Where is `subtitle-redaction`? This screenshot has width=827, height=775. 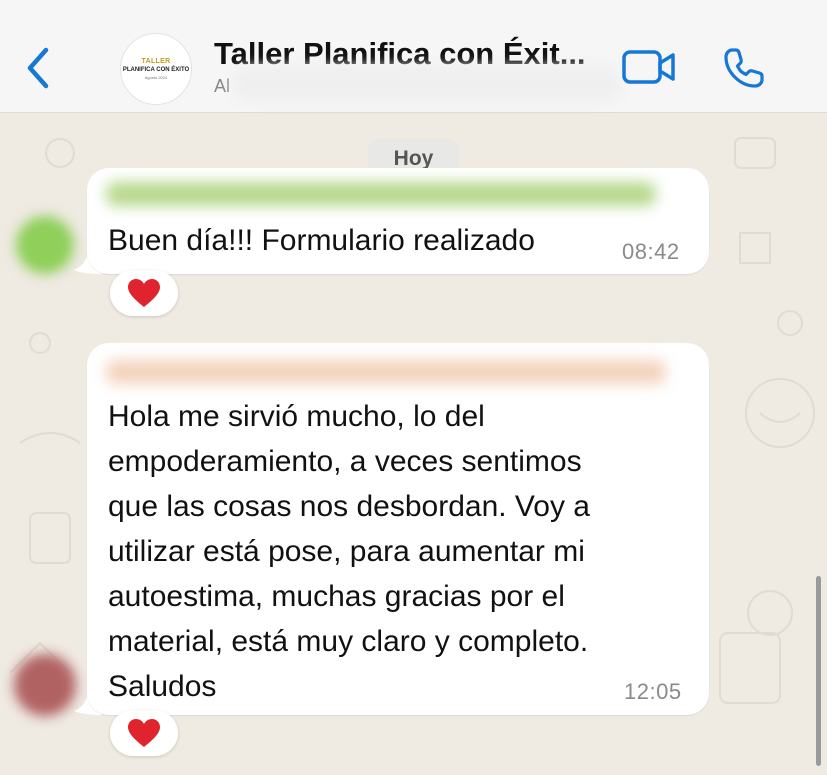 subtitle-redaction is located at coordinates (427, 84).